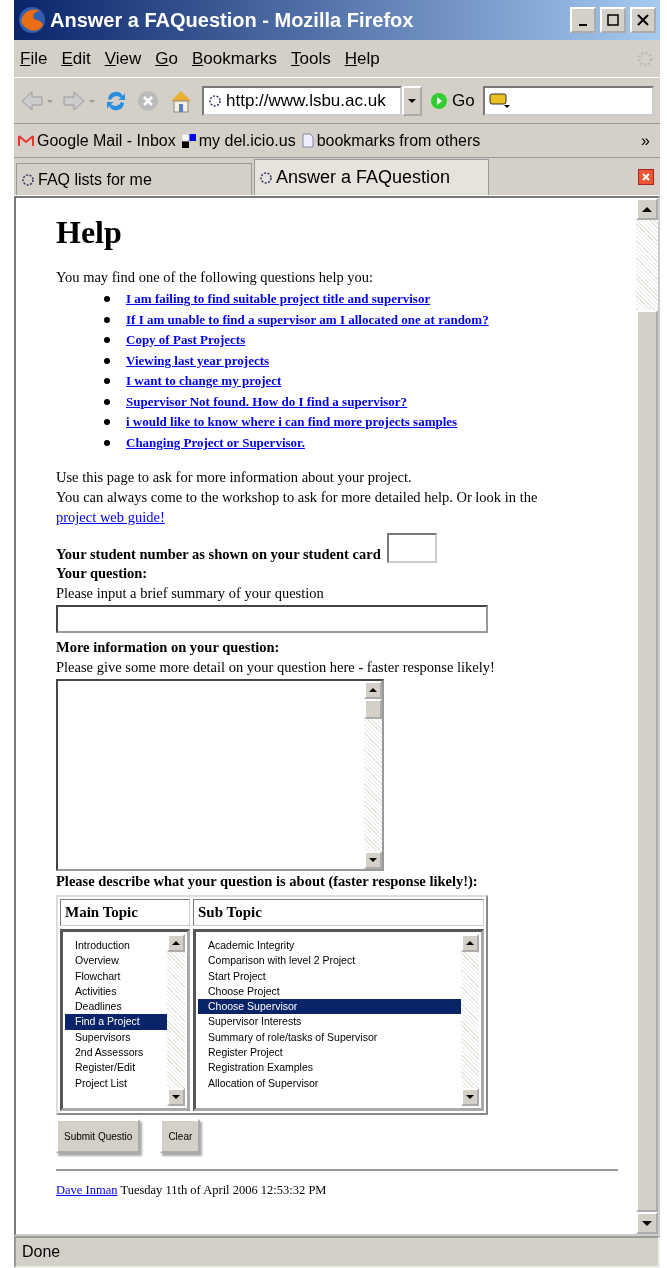 The image size is (667, 1268). What do you see at coordinates (452, 100) in the screenshot?
I see `go-button: Go` at bounding box center [452, 100].